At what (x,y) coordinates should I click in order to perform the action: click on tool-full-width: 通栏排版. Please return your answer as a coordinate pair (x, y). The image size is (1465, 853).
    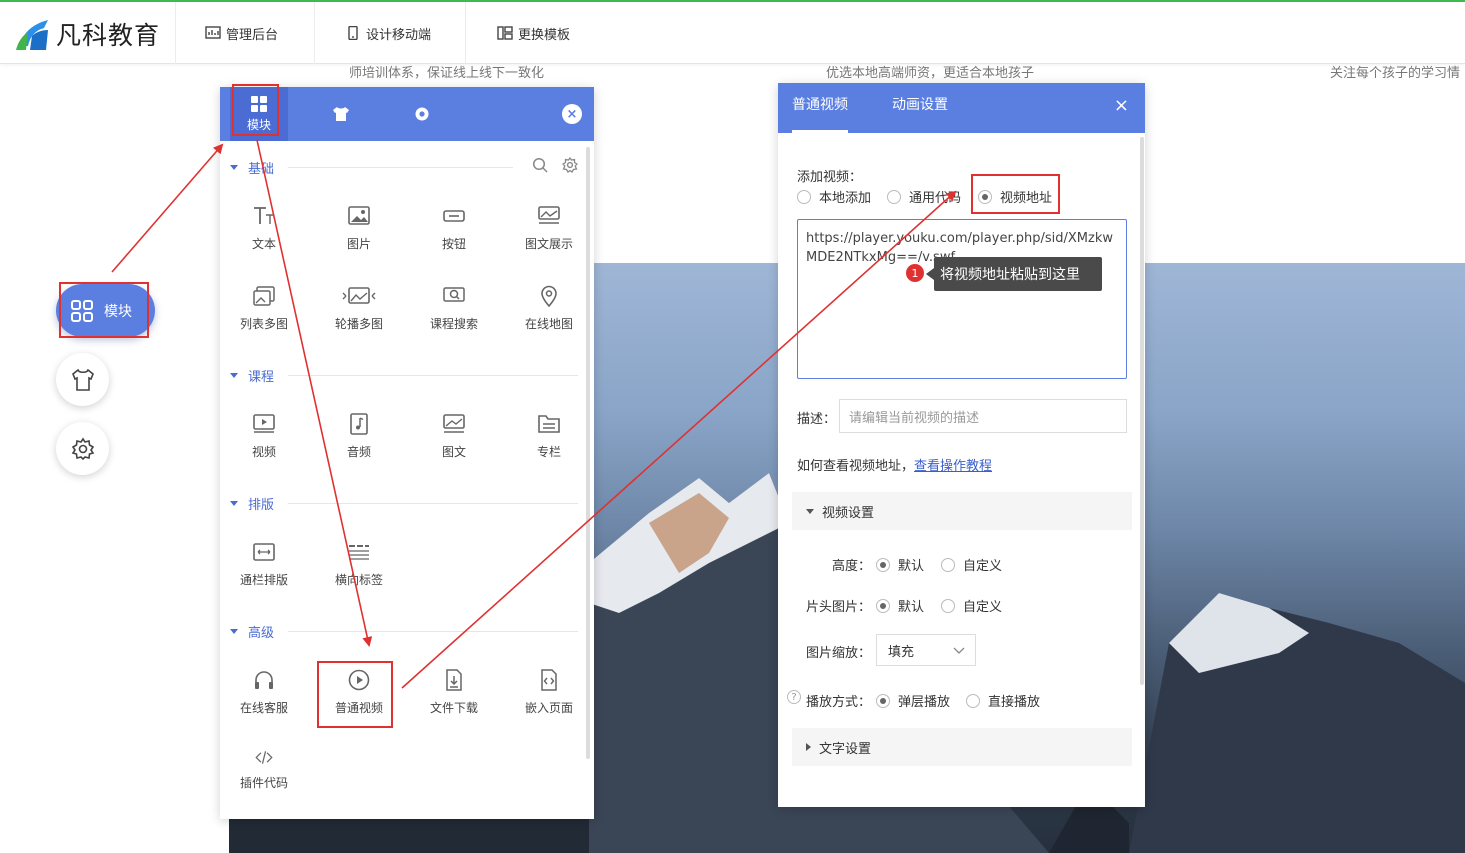
    Looking at the image, I should click on (264, 564).